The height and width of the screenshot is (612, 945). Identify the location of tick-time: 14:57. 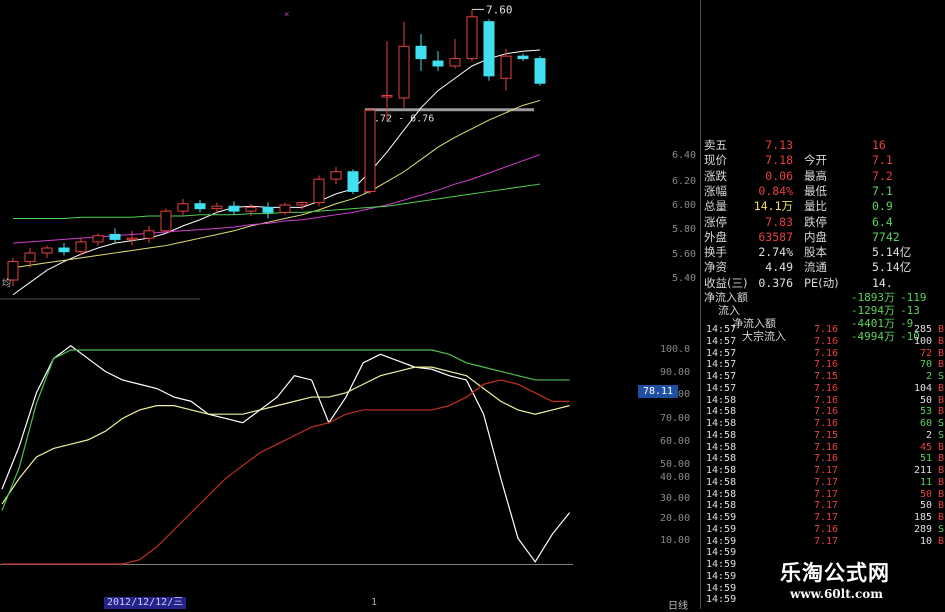
(721, 353).